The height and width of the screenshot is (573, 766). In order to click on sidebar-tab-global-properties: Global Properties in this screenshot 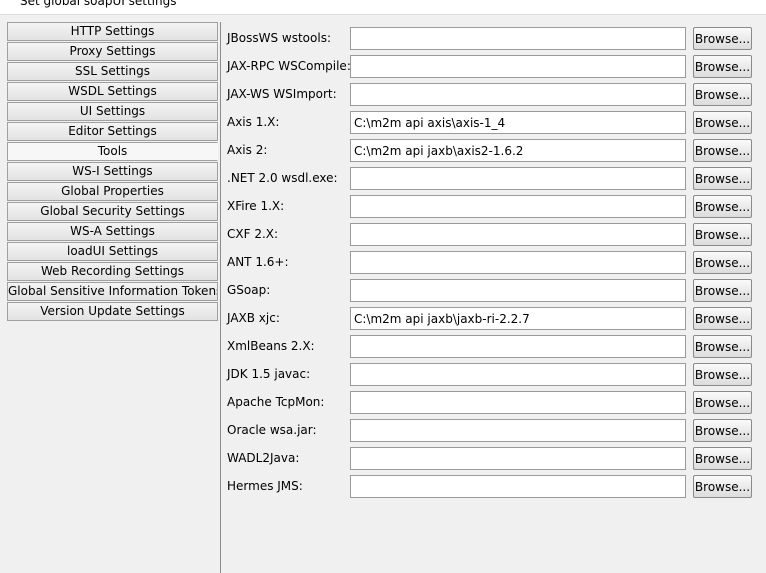, I will do `click(112, 191)`.